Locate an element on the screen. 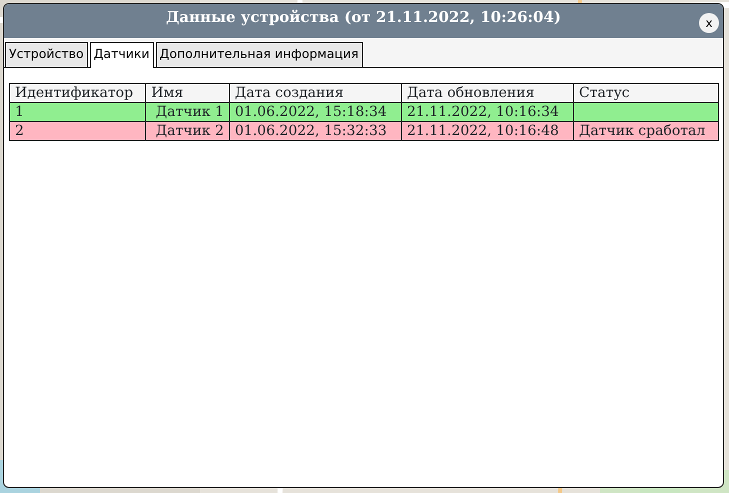 The height and width of the screenshot is (493, 729). table-cell: 21.11.2022, 10:16:34 is located at coordinates (487, 112).